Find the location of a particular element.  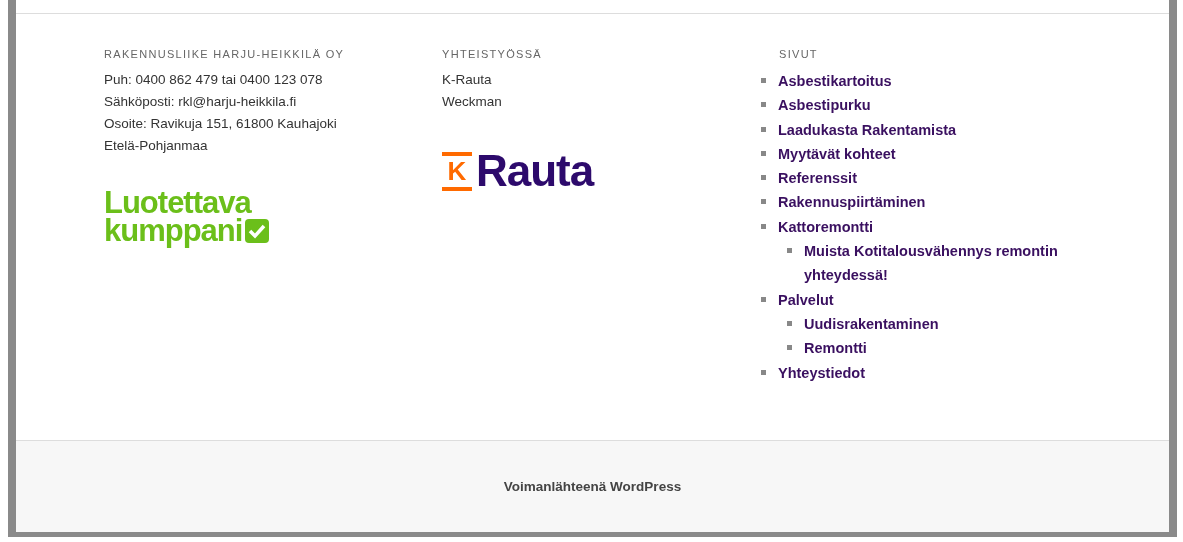

page-link: Yhteystiedot is located at coordinates (821, 372).